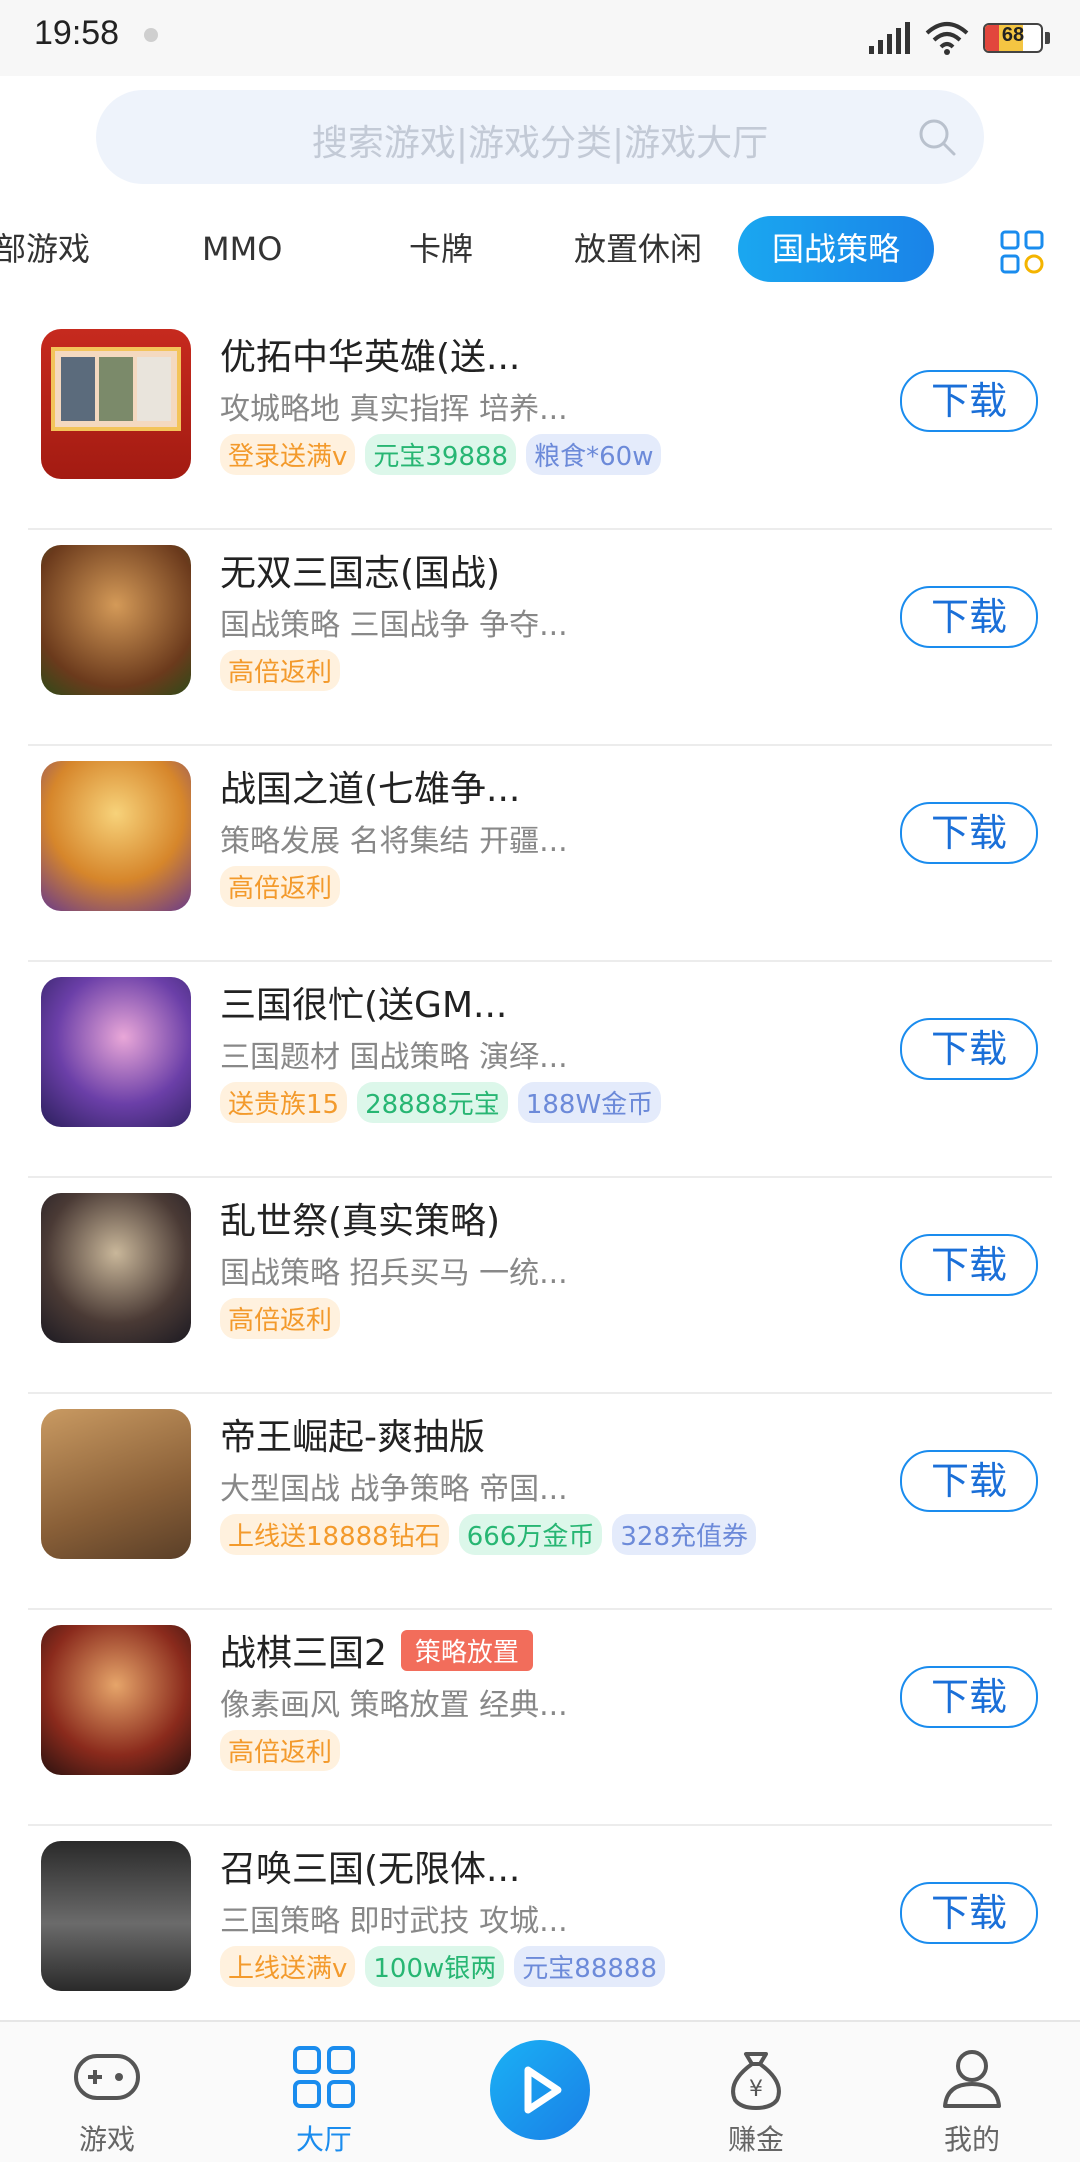  What do you see at coordinates (540, 38) in the screenshot?
I see `status-bar: 19:58 68` at bounding box center [540, 38].